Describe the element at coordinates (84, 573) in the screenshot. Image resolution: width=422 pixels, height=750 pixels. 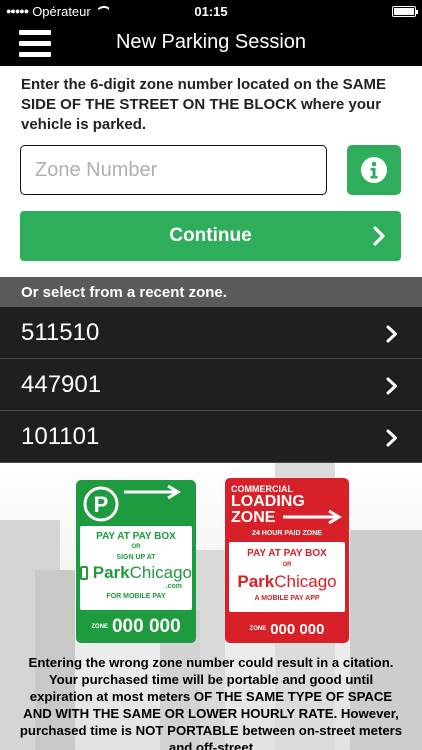
I see `phone-icon` at that location.